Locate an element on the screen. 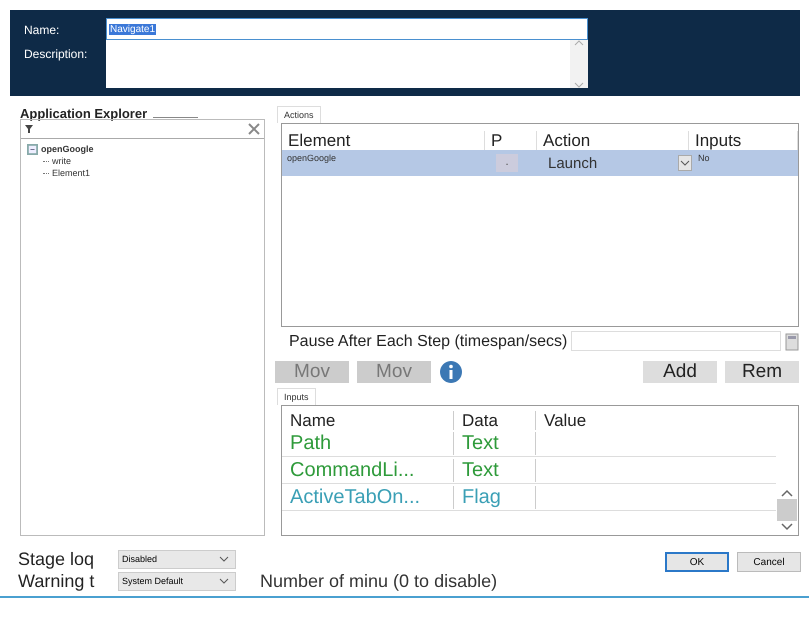 This screenshot has height=618, width=809. collapse-toggle is located at coordinates (32, 149).